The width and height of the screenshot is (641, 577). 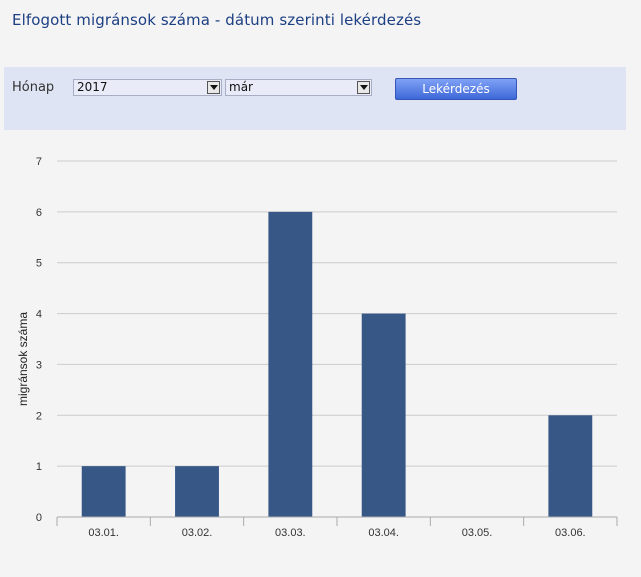 I want to click on y-tick-label: 0, so click(x=39, y=518).